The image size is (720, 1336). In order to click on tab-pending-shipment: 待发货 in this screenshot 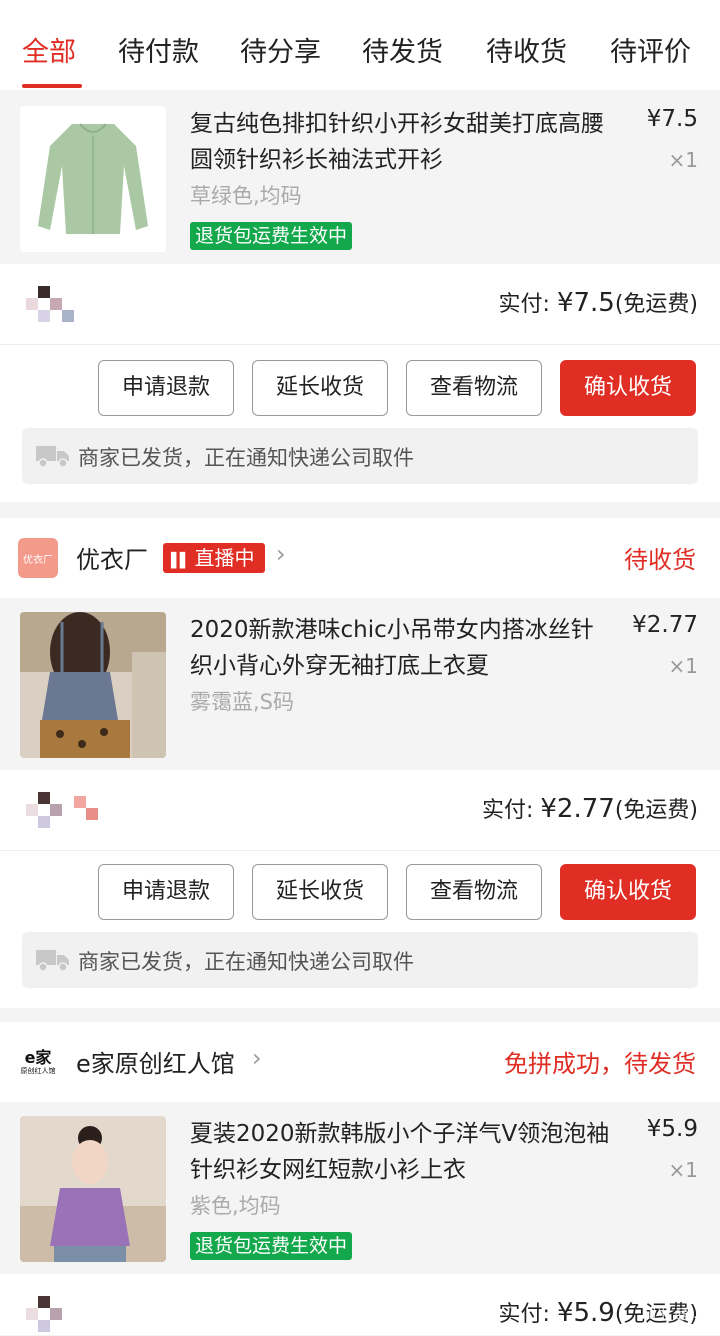, I will do `click(402, 49)`.